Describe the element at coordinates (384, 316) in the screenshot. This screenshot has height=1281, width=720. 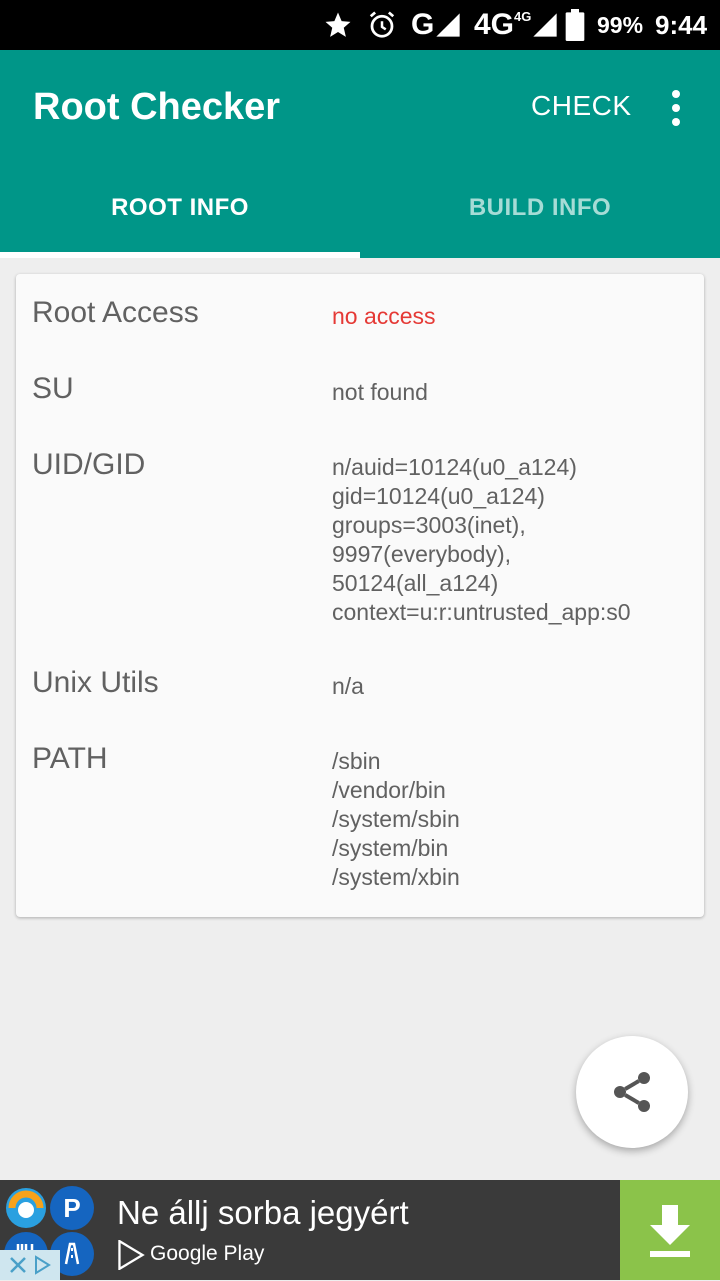
I see `root-access-value: no access` at that location.